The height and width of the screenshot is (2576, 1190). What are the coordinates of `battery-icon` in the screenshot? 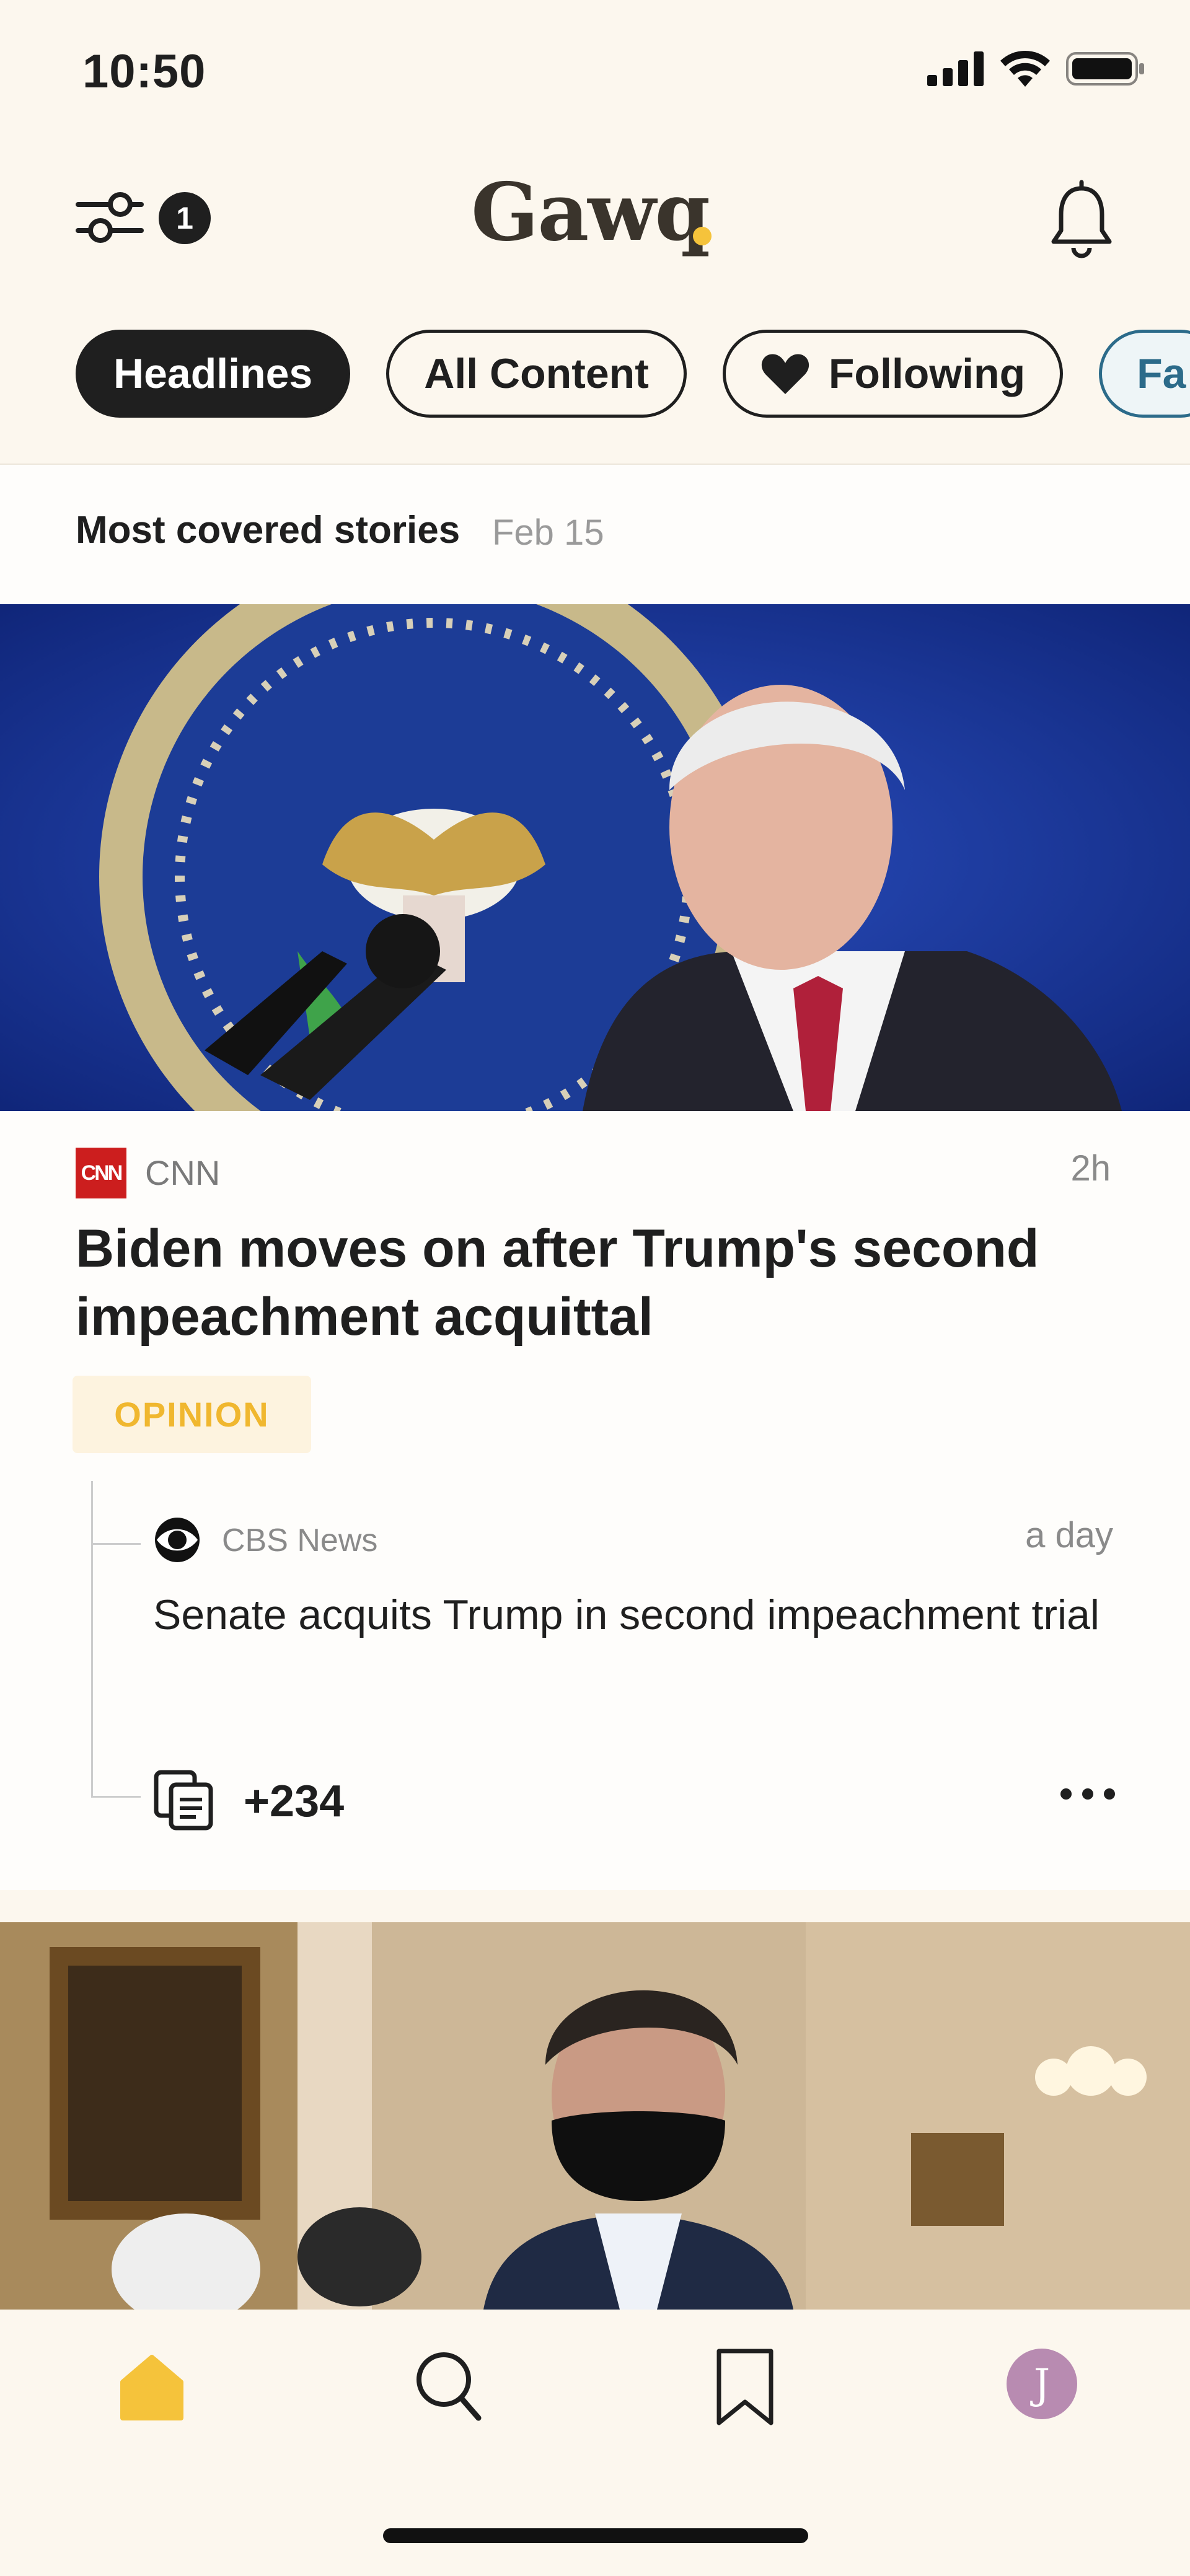 It's located at (1105, 69).